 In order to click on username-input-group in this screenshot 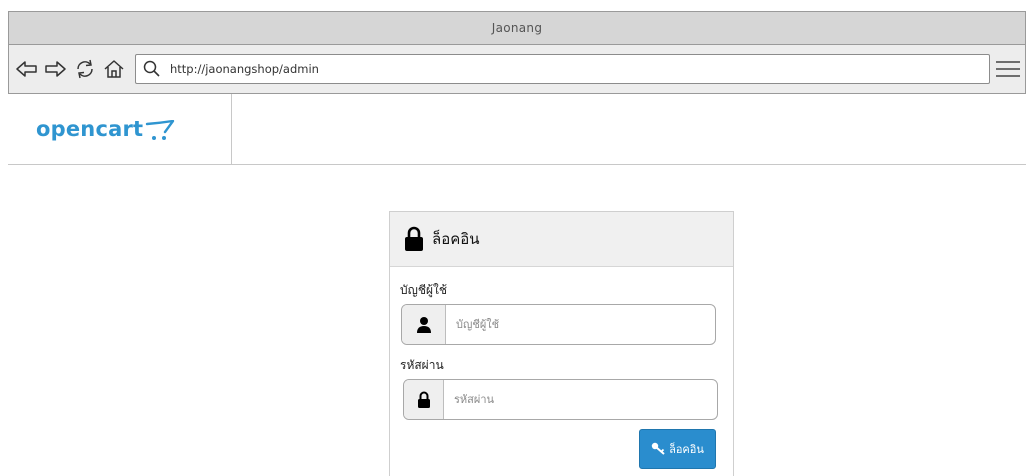, I will do `click(558, 324)`.